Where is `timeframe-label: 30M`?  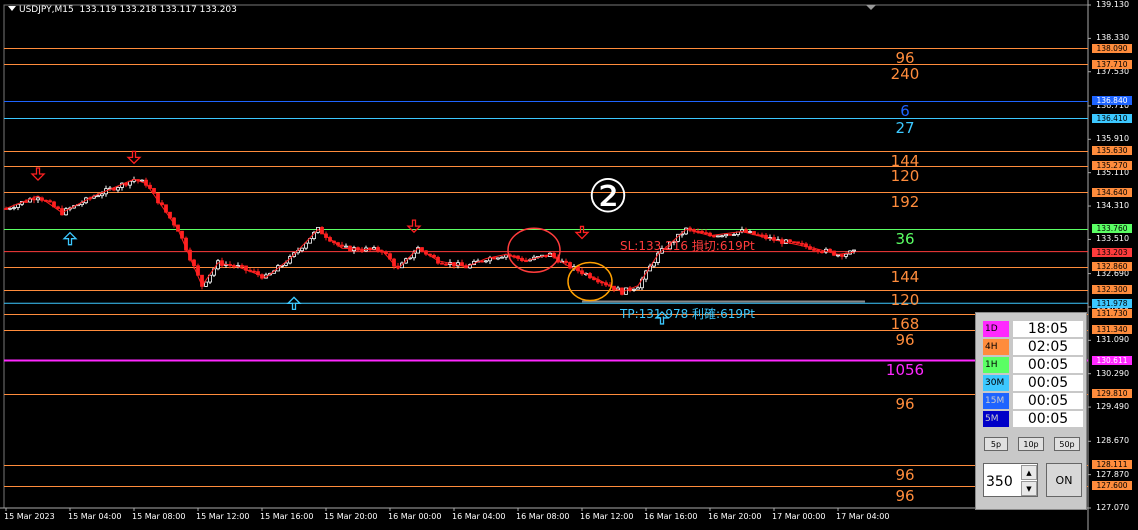
timeframe-label: 30M is located at coordinates (996, 383).